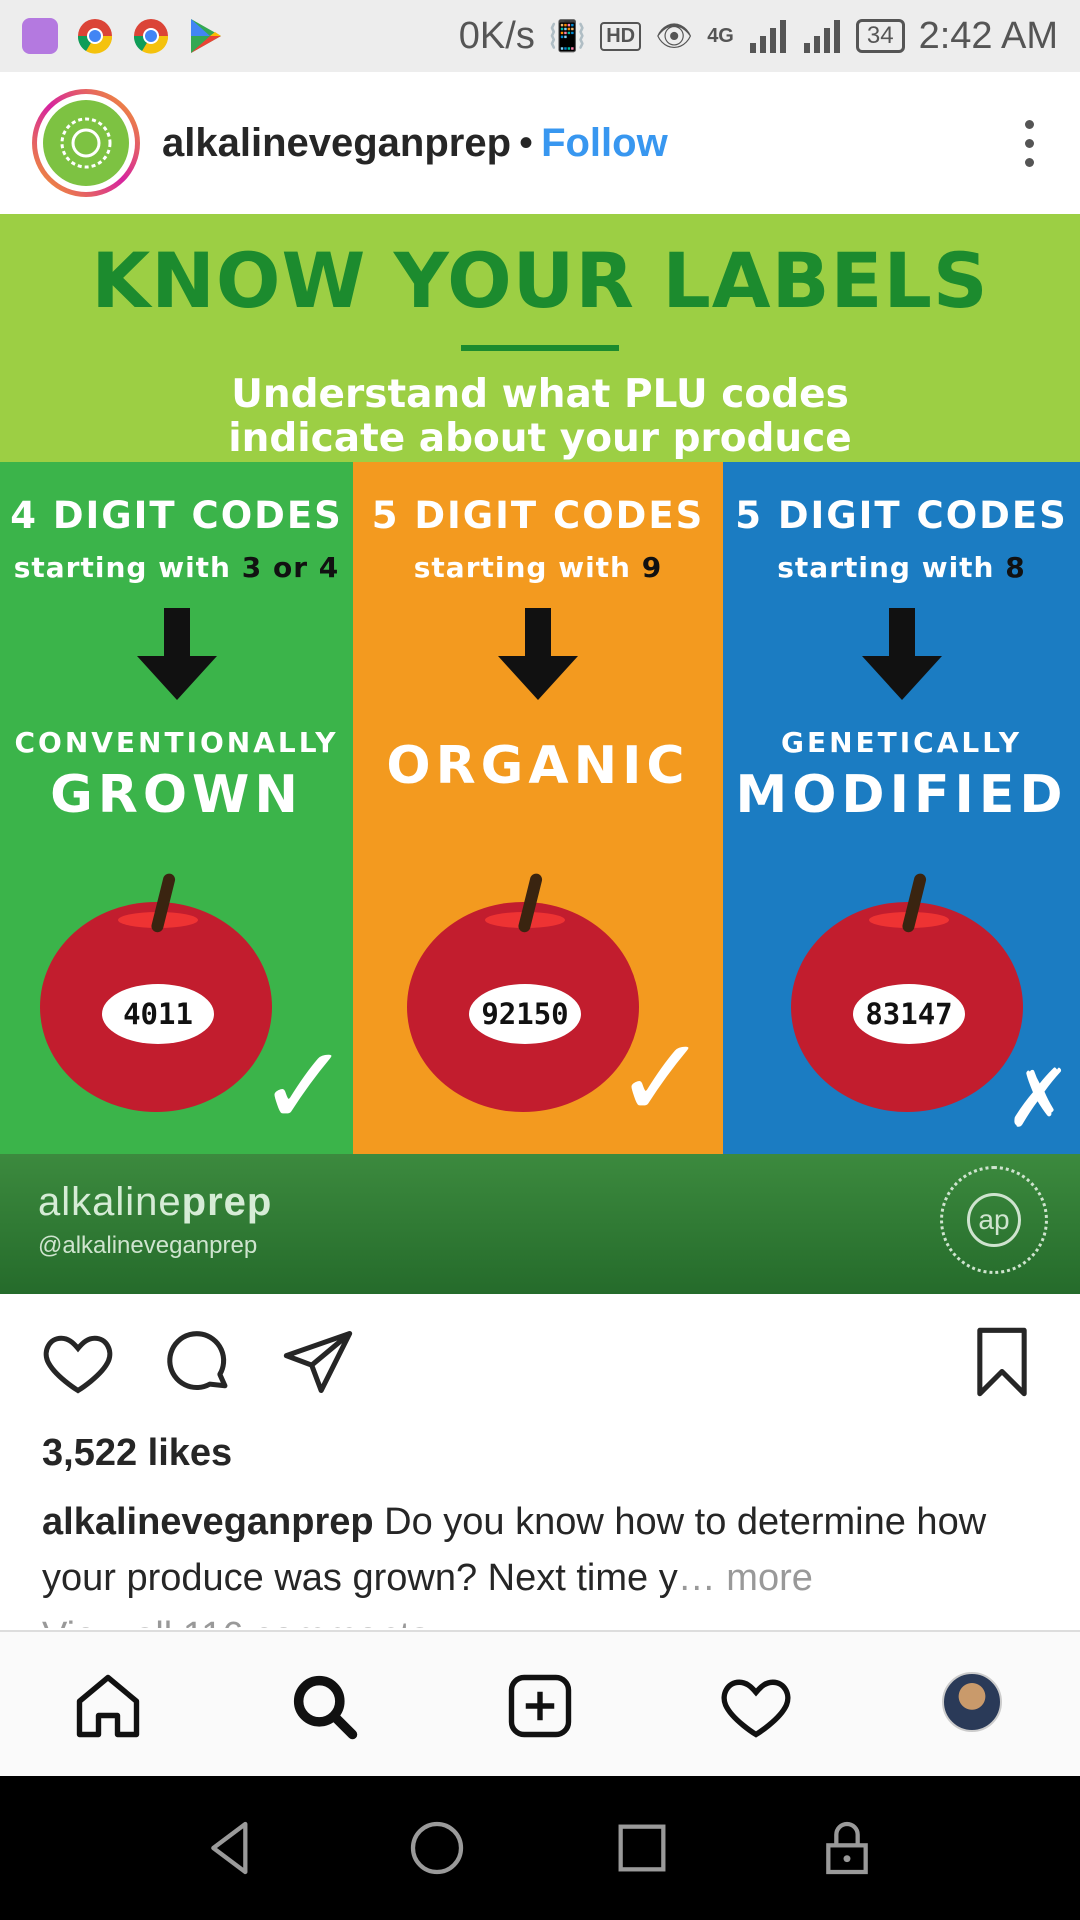 This screenshot has height=1920, width=1080. I want to click on infographic-footer: alkalineprep @alkalineveganprep ap, so click(540, 1224).